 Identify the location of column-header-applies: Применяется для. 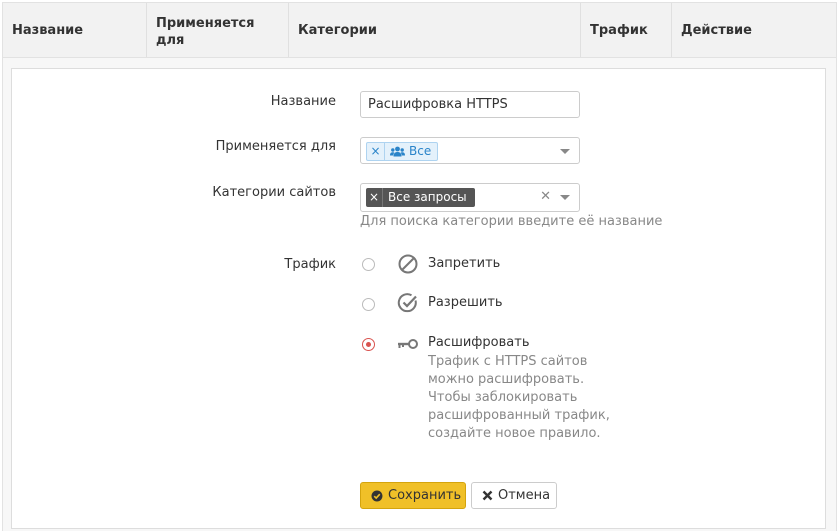
(218, 30).